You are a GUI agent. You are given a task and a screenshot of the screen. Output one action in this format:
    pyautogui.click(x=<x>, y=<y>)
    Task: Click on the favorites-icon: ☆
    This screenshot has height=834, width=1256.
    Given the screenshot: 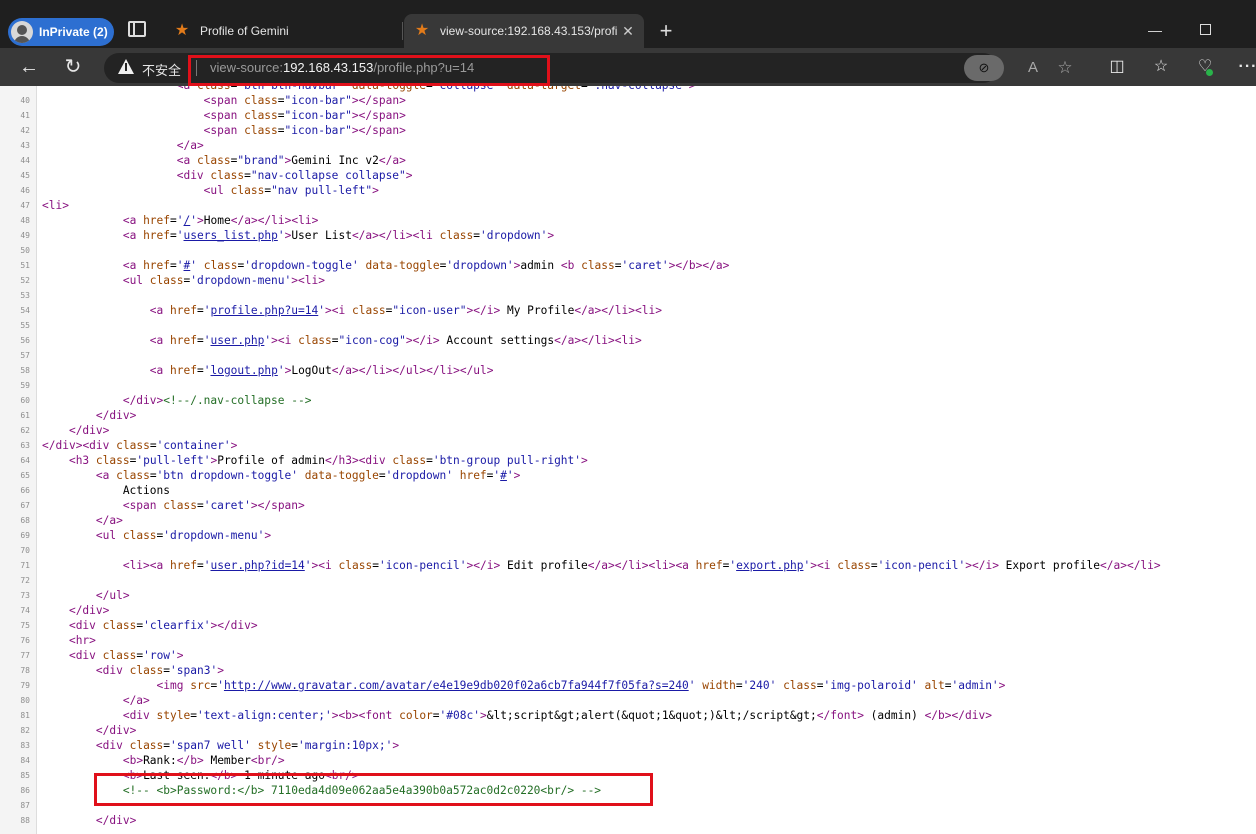 What is the action you would take?
    pyautogui.click(x=1161, y=67)
    